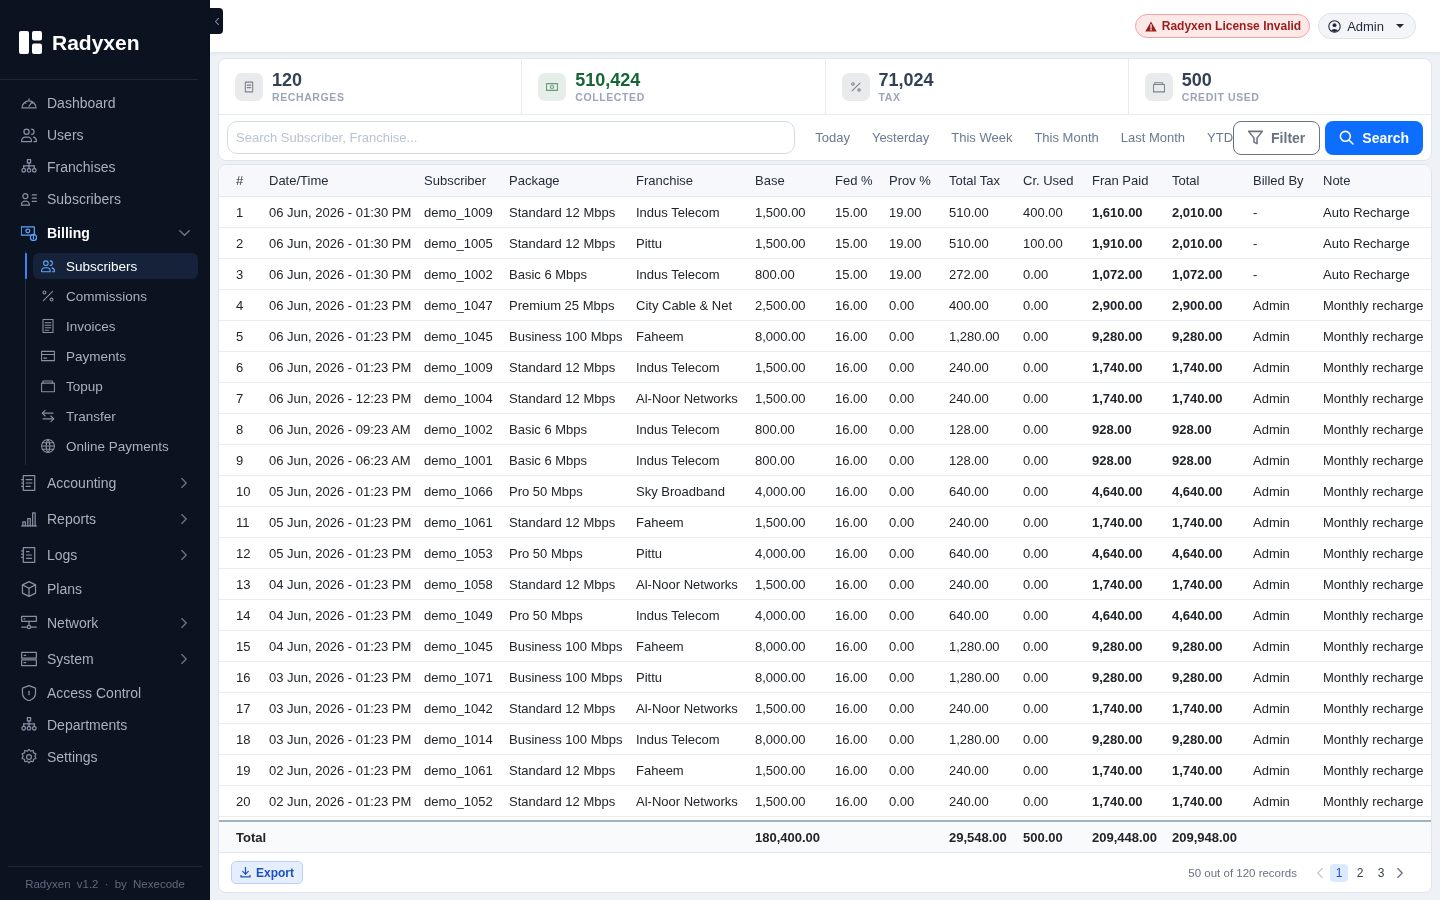 Image resolution: width=1440 pixels, height=900 pixels. I want to click on column-header: Base, so click(785, 181).